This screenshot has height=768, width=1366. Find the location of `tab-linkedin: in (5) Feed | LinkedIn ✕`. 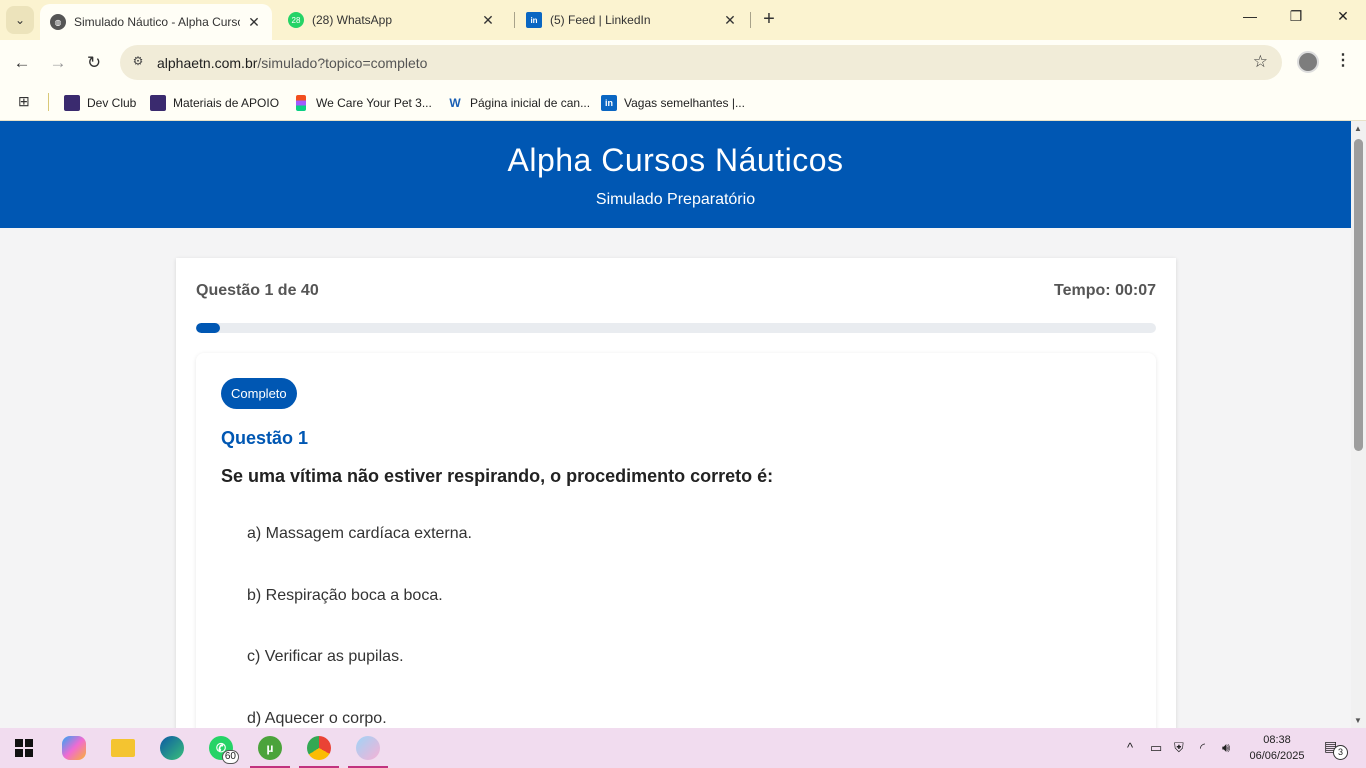

tab-linkedin: in (5) Feed | LinkedIn ✕ is located at coordinates (632, 20).